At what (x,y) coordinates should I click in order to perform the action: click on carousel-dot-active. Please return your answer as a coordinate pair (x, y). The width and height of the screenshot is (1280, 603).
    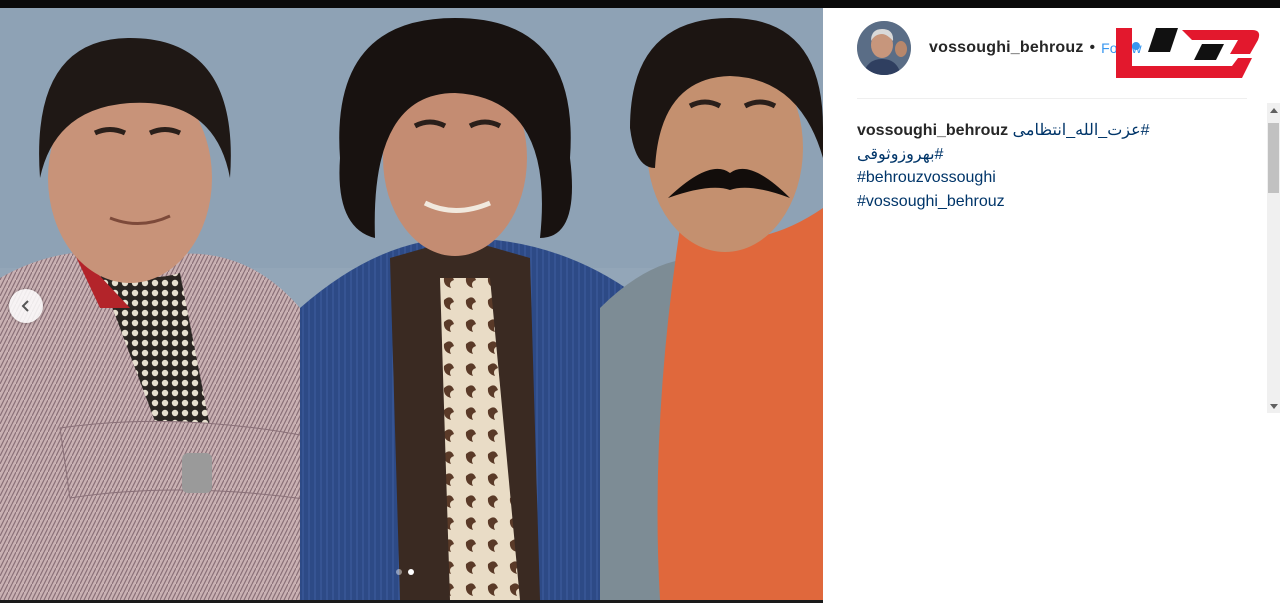
    Looking at the image, I should click on (411, 572).